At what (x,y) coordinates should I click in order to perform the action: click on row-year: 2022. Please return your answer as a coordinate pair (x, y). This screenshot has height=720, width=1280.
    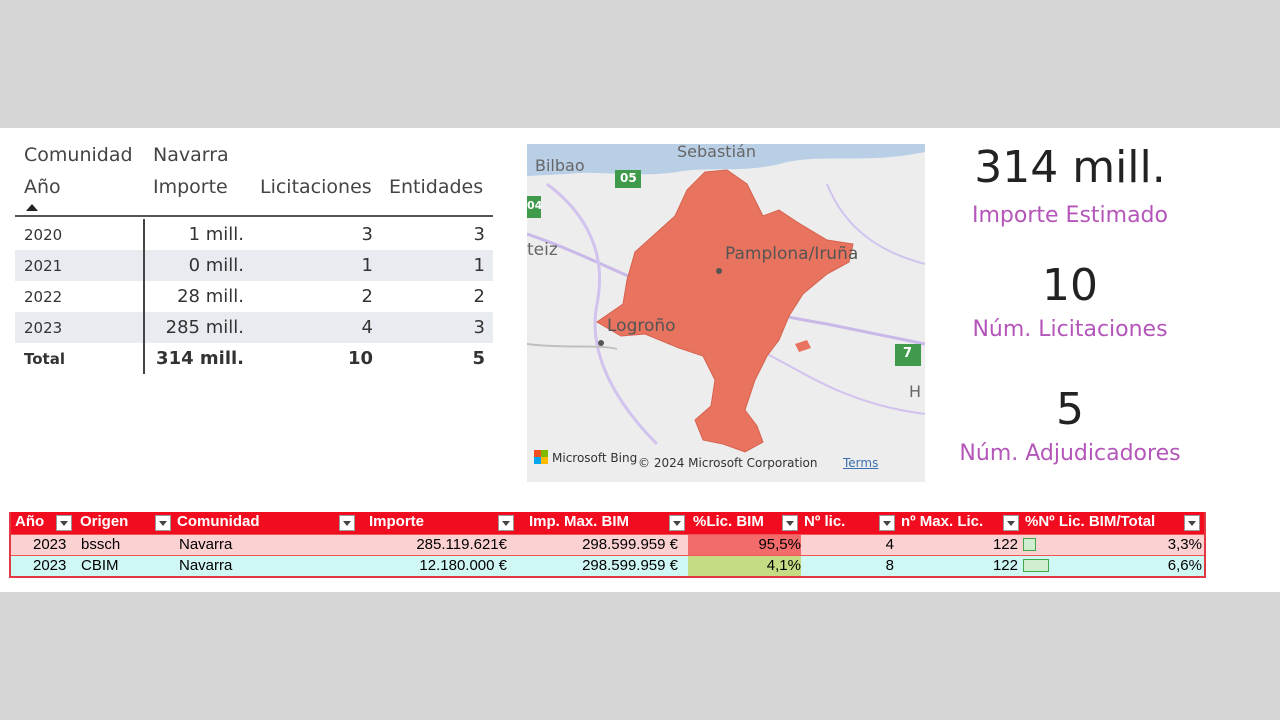
    Looking at the image, I should click on (43, 297).